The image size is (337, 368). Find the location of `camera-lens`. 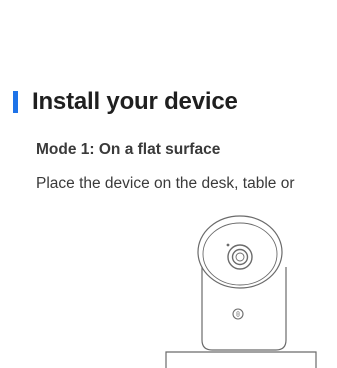

camera-lens is located at coordinates (240, 257).